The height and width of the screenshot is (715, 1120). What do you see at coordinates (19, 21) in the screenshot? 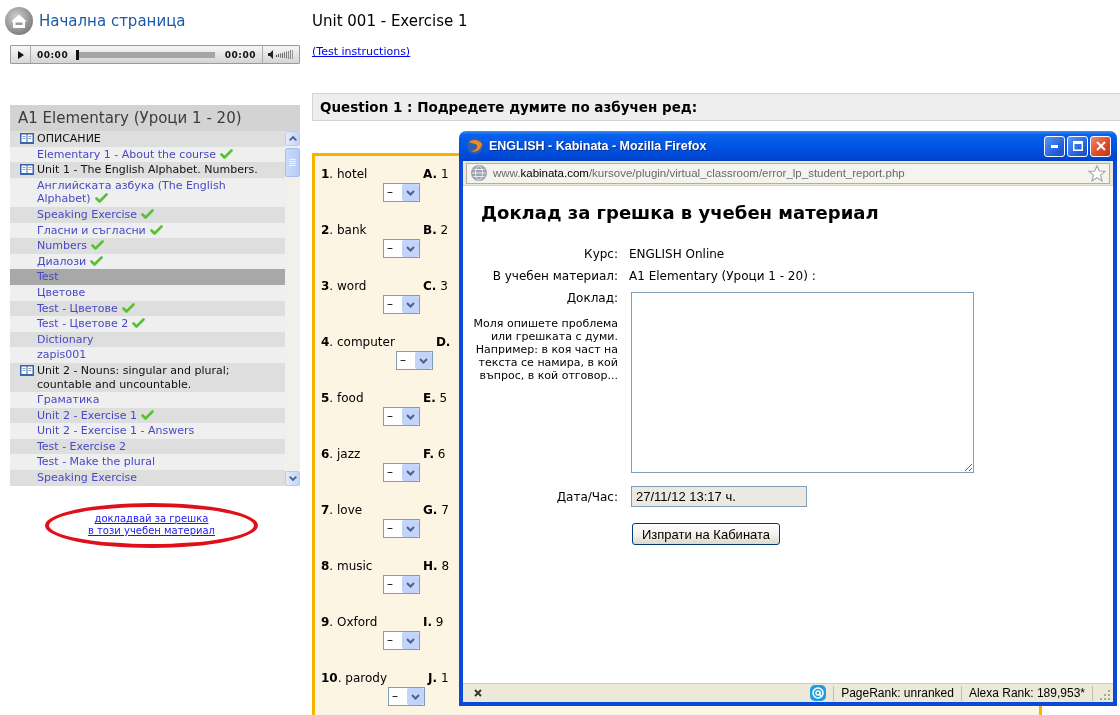
I see `home-icon` at bounding box center [19, 21].